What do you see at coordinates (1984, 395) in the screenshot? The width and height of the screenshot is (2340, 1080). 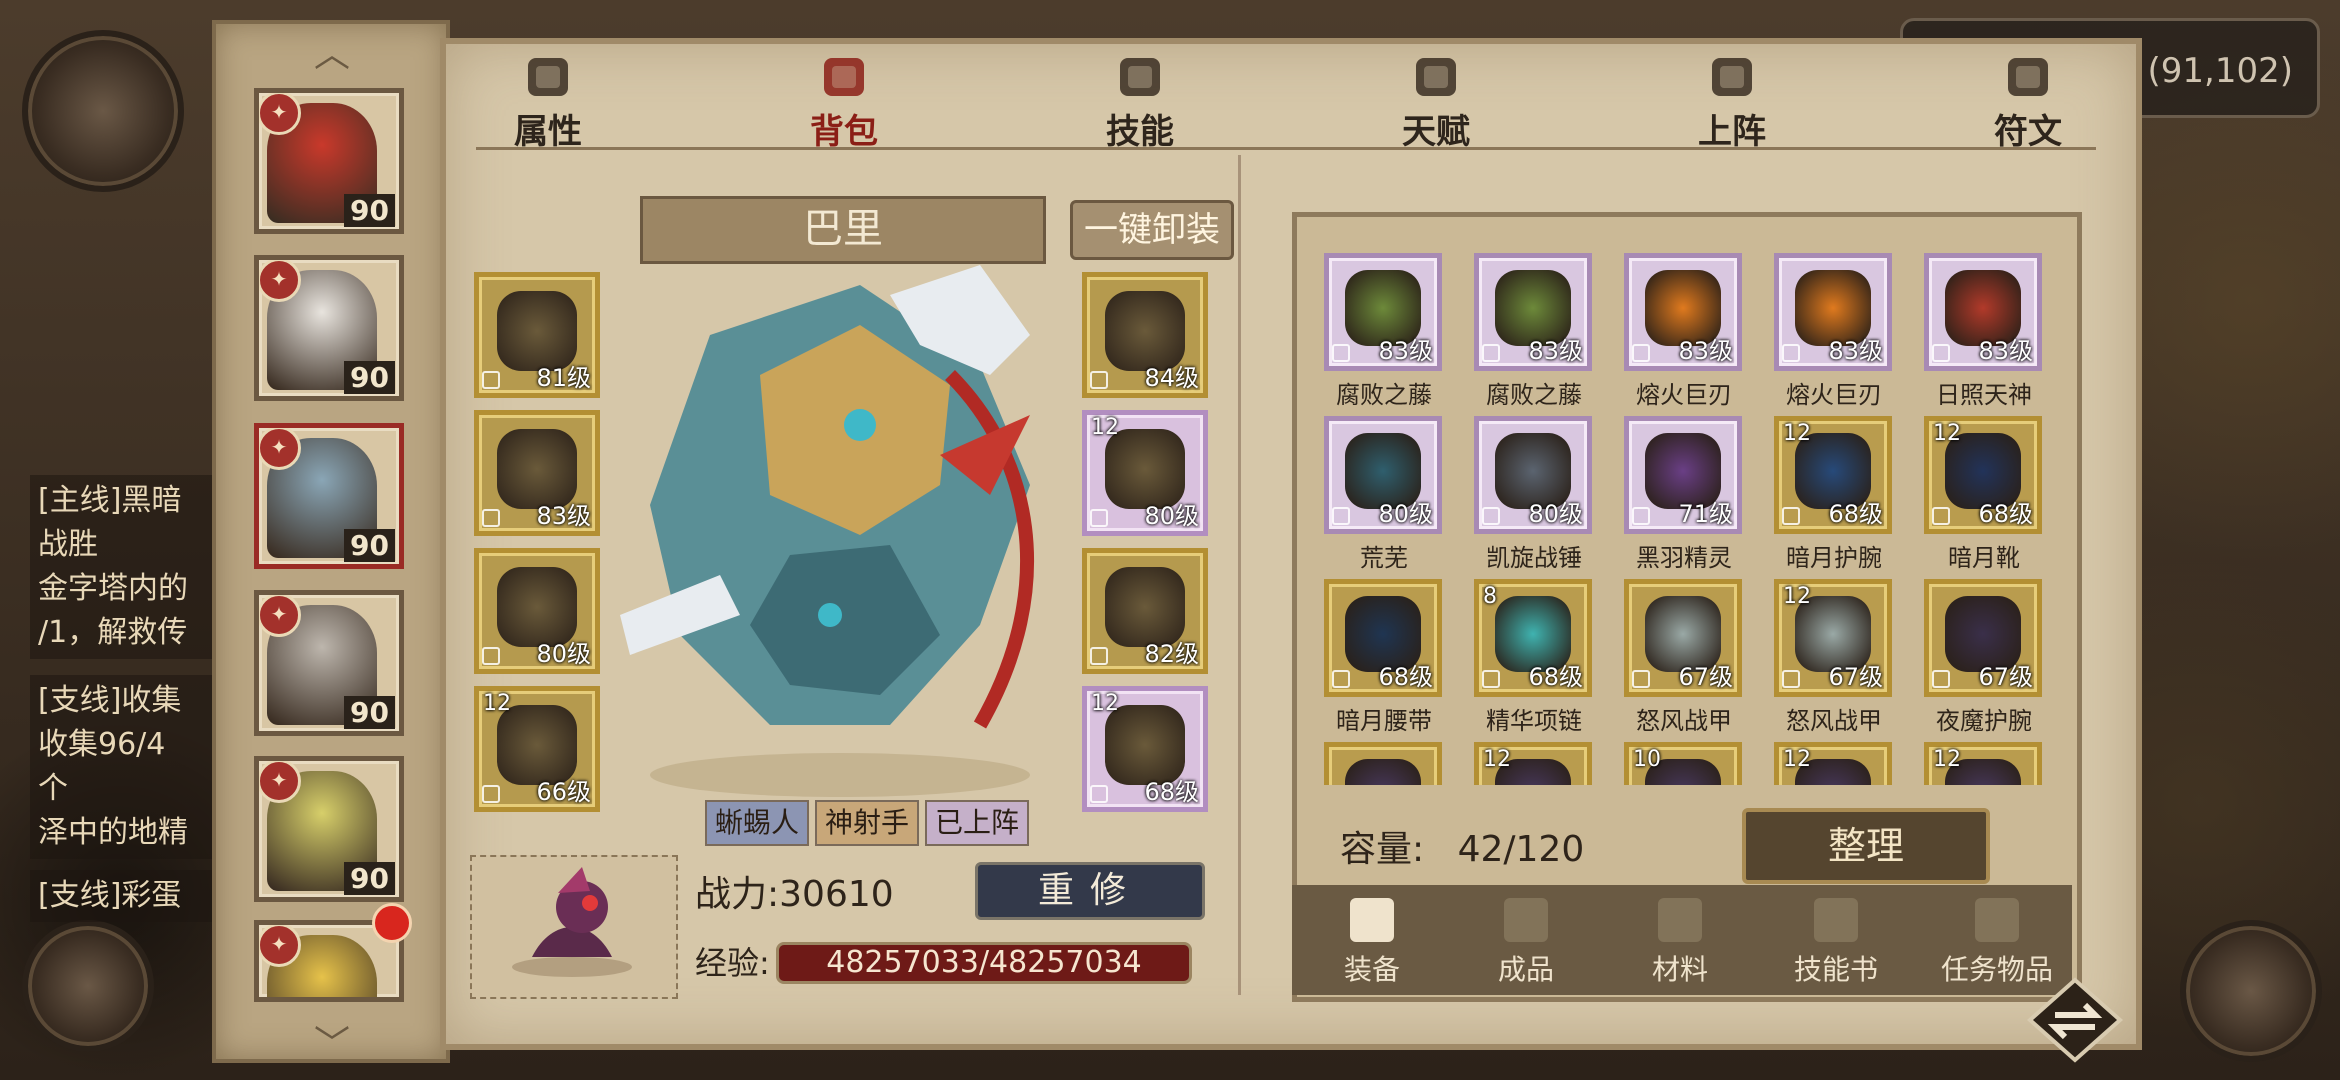 I see `item-name: 日照天神` at bounding box center [1984, 395].